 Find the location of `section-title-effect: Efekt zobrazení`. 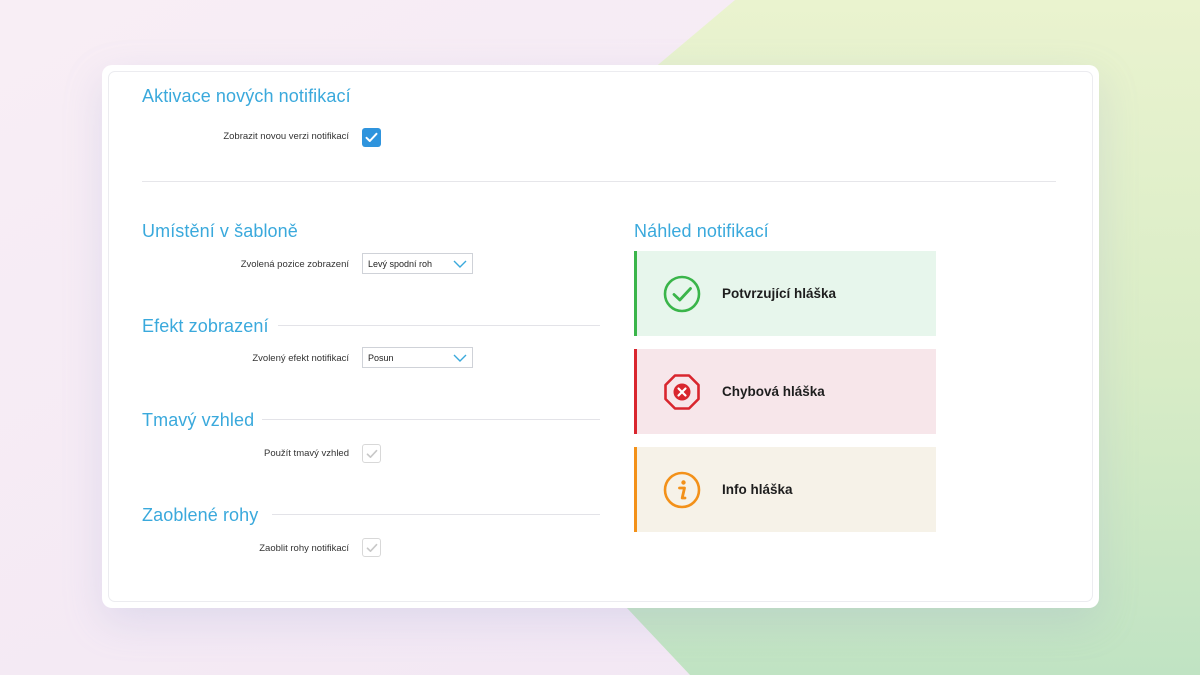

section-title-effect: Efekt zobrazení is located at coordinates (205, 326).